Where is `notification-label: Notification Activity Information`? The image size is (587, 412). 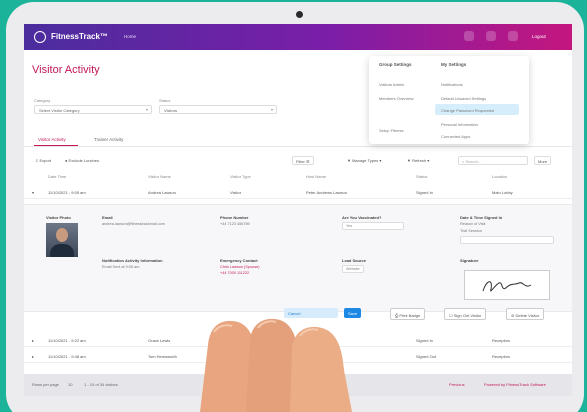
notification-label: Notification Activity Information is located at coordinates (132, 260).